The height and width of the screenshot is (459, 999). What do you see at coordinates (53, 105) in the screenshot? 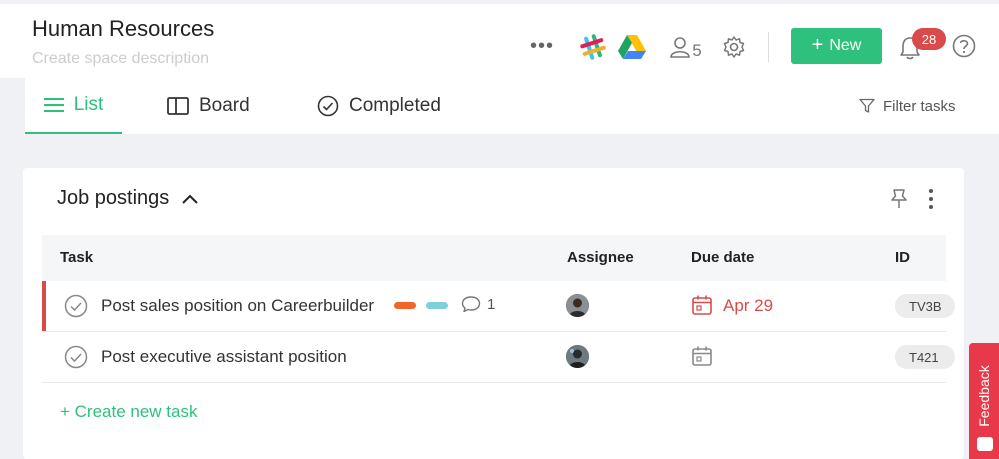
I see `list-icon` at bounding box center [53, 105].